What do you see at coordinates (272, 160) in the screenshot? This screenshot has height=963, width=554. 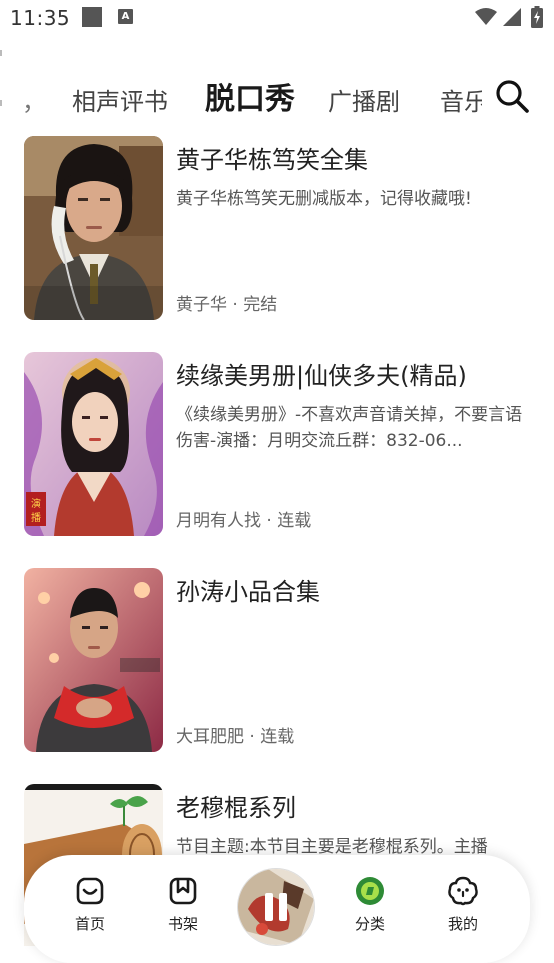 I see `item-title: 黄子华栋笃笑全集` at bounding box center [272, 160].